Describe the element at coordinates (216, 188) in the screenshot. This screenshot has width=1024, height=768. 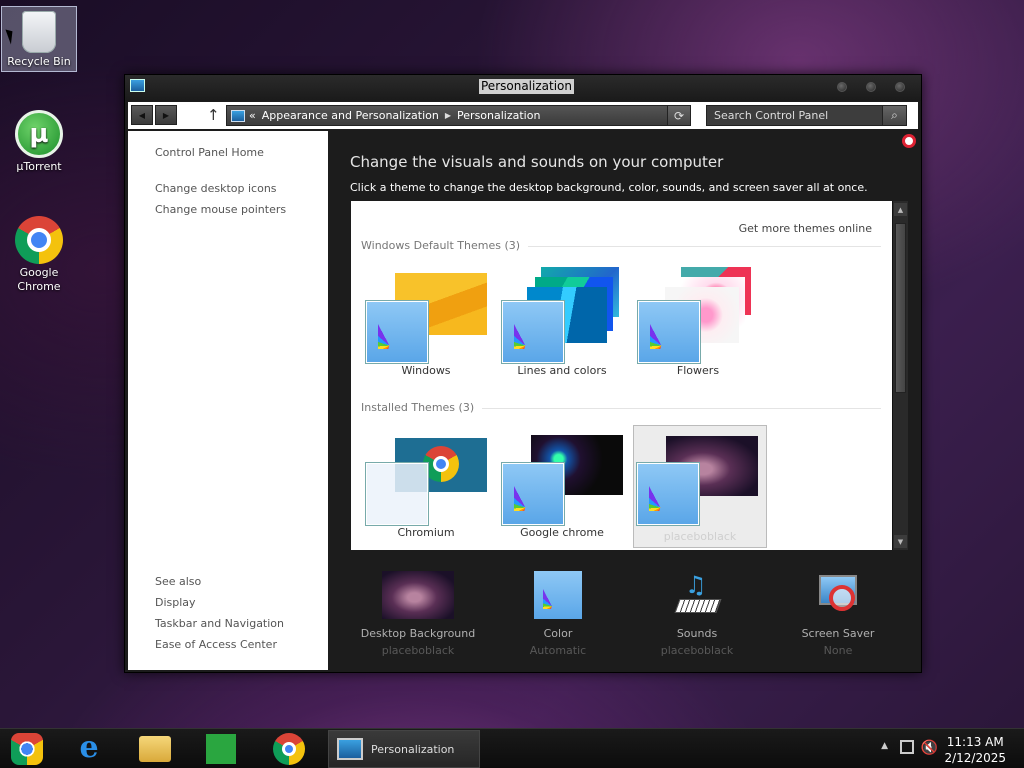
I see `sidebar-link-change-desktop-icons: Change desktop icons` at that location.